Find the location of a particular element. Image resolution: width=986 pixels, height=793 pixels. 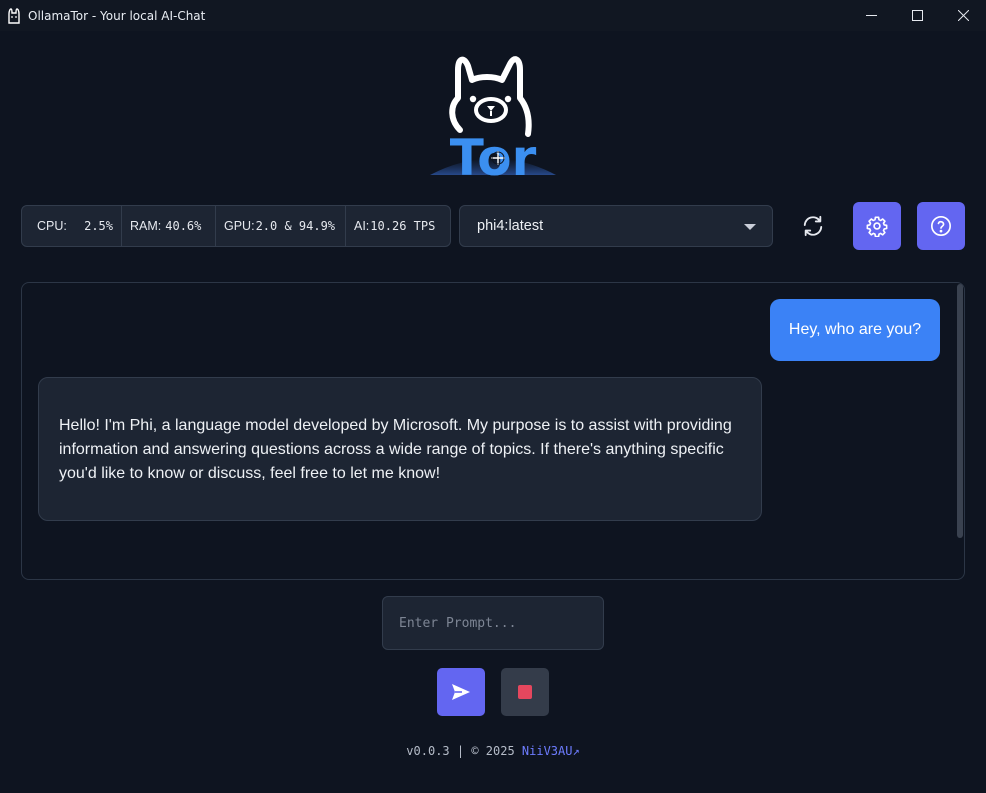

send-button is located at coordinates (461, 692).